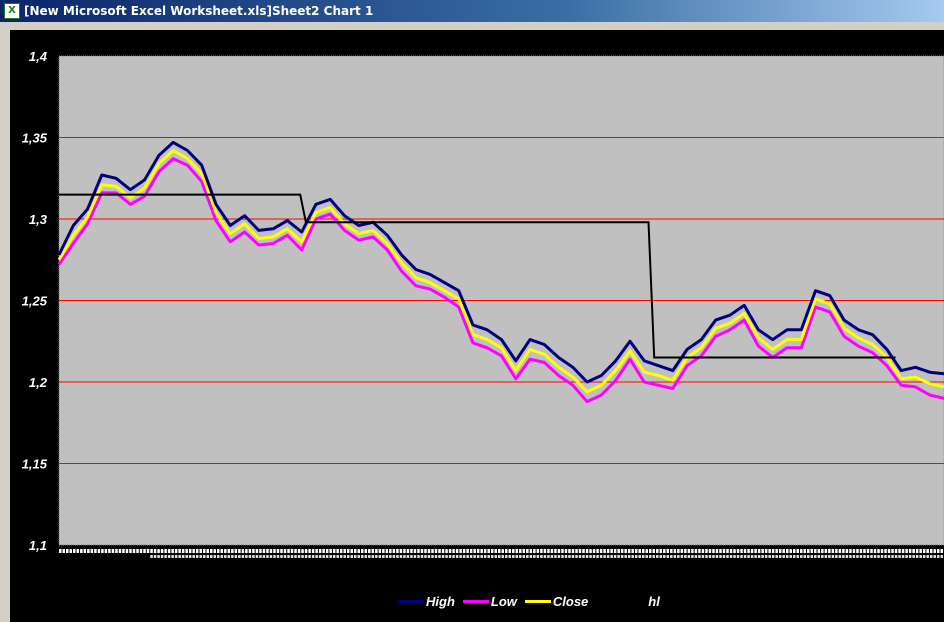  I want to click on legend: High Low Close hl, so click(533, 601).